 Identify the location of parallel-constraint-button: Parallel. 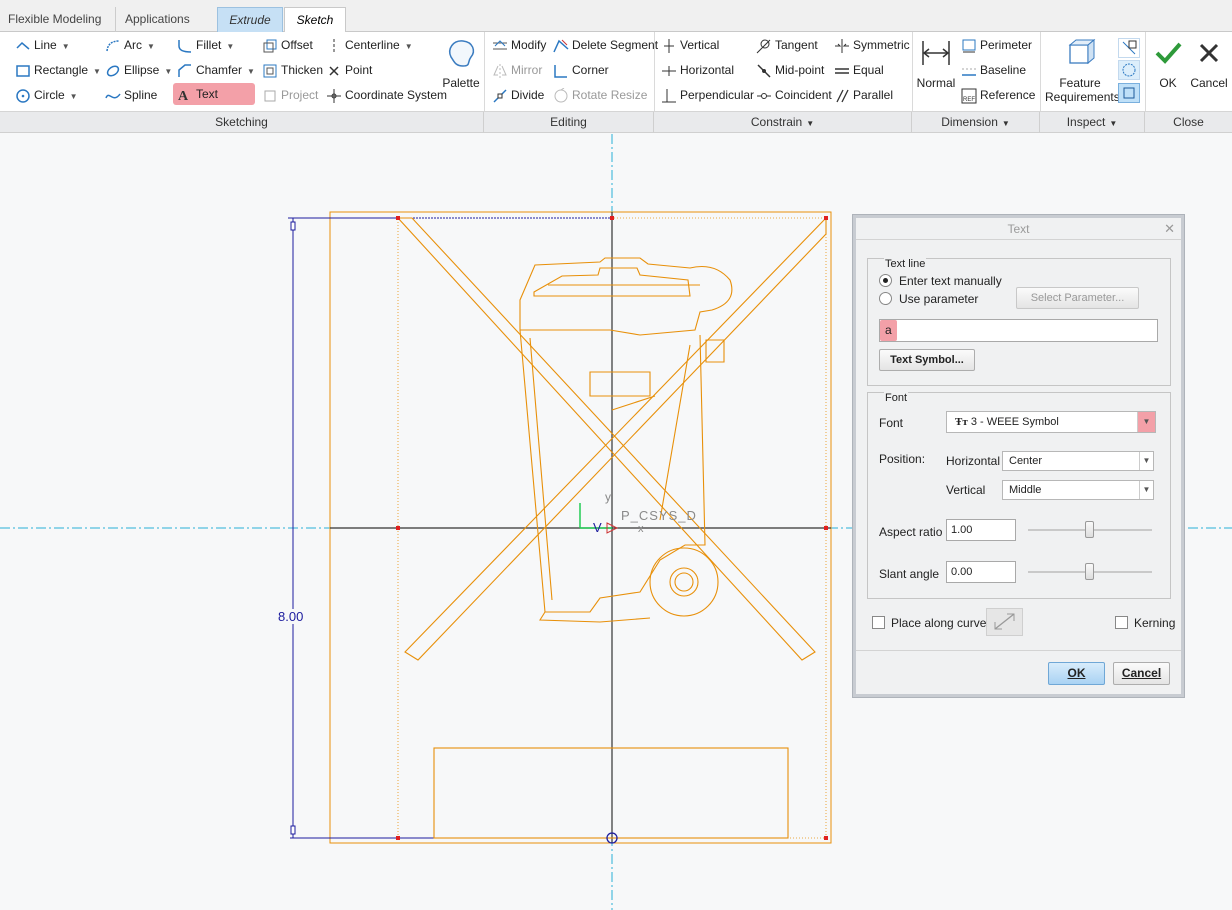
(863, 95).